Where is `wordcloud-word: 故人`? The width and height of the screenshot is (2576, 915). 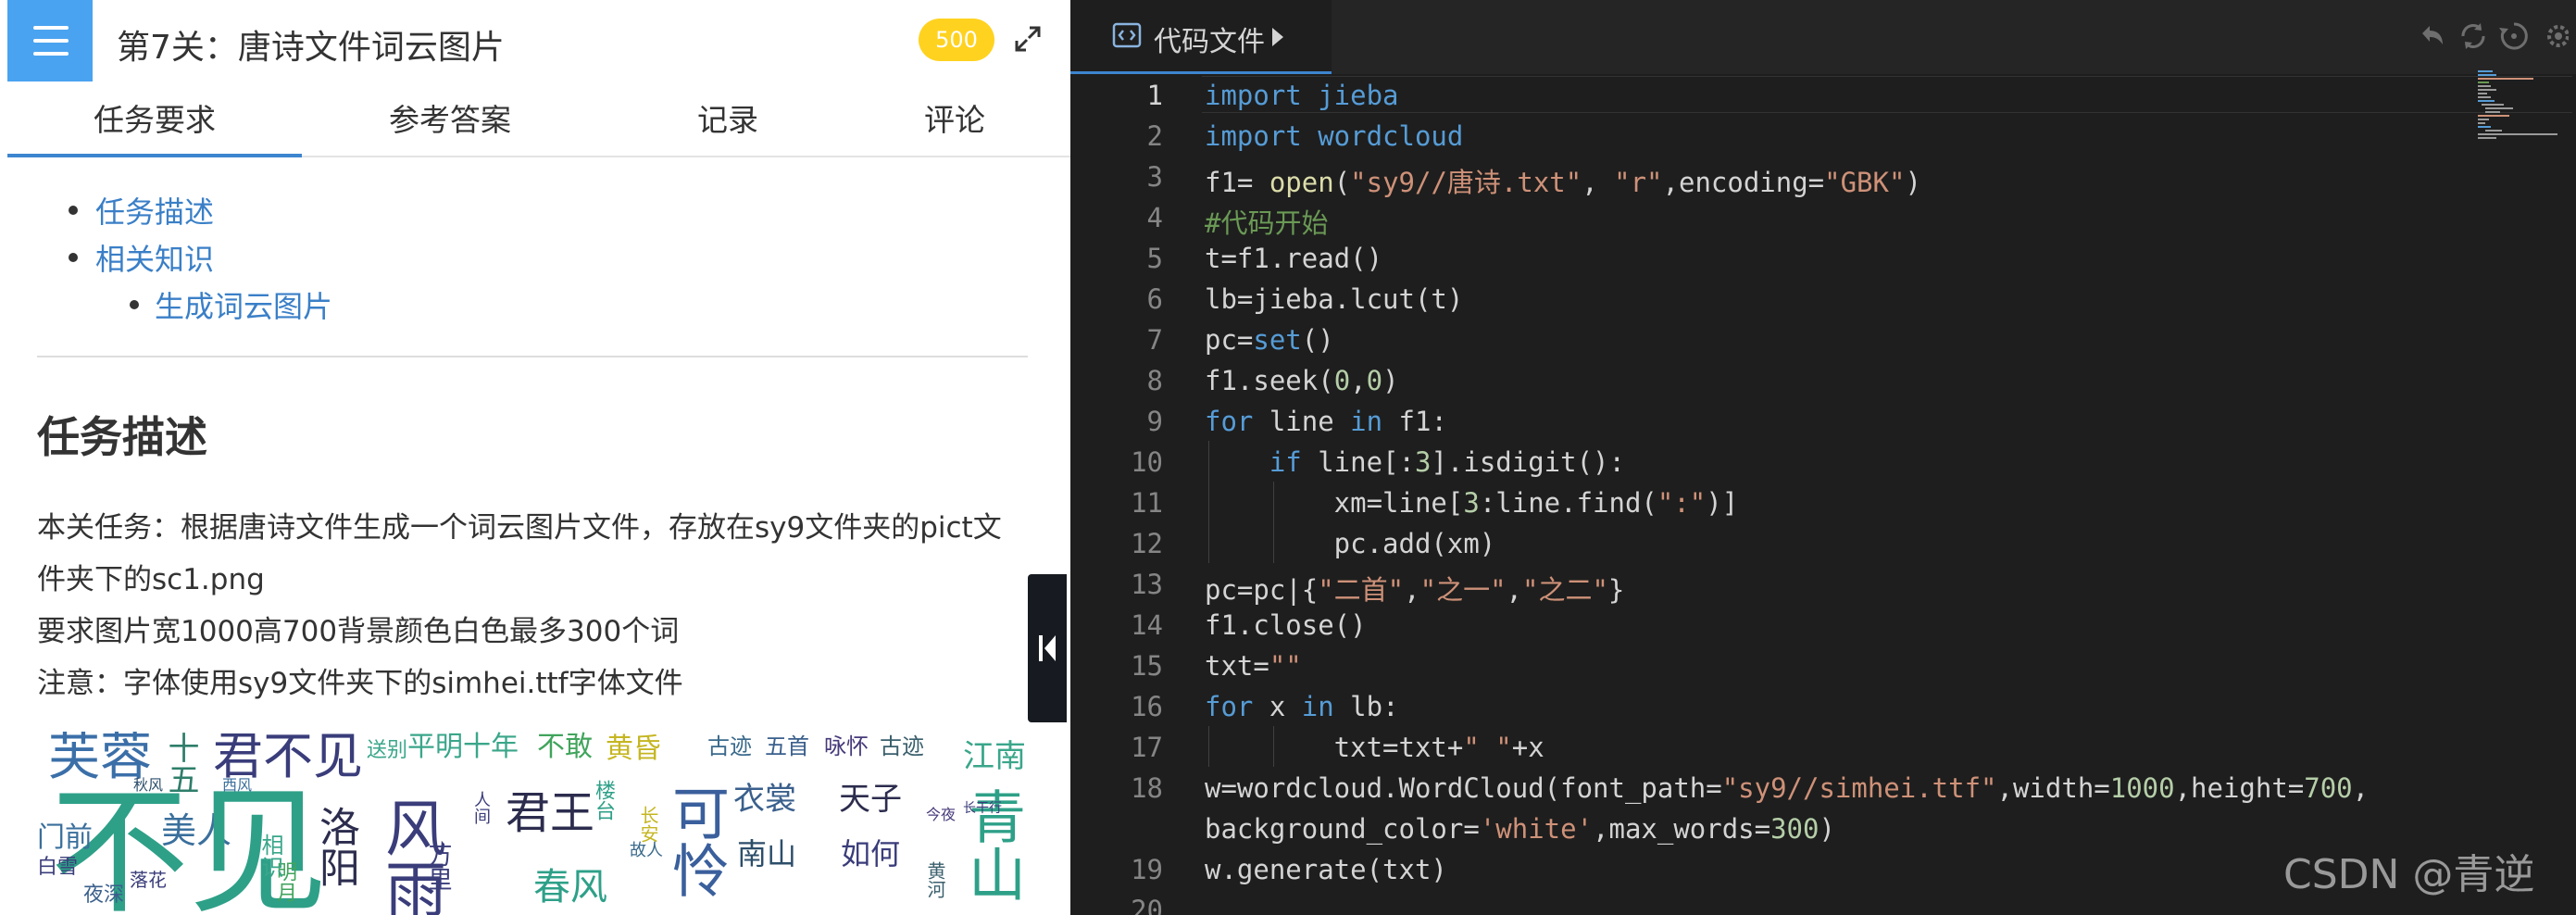
wordcloud-word: 故人 is located at coordinates (646, 851).